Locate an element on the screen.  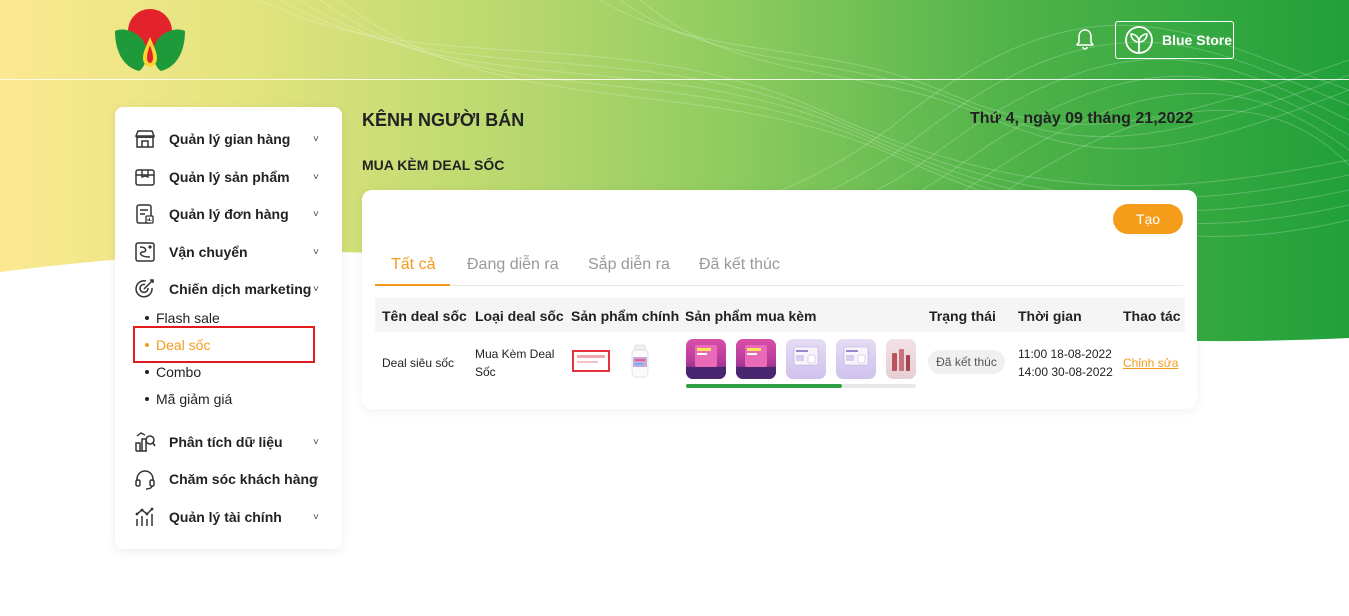
header-divider is located at coordinates (674, 79).